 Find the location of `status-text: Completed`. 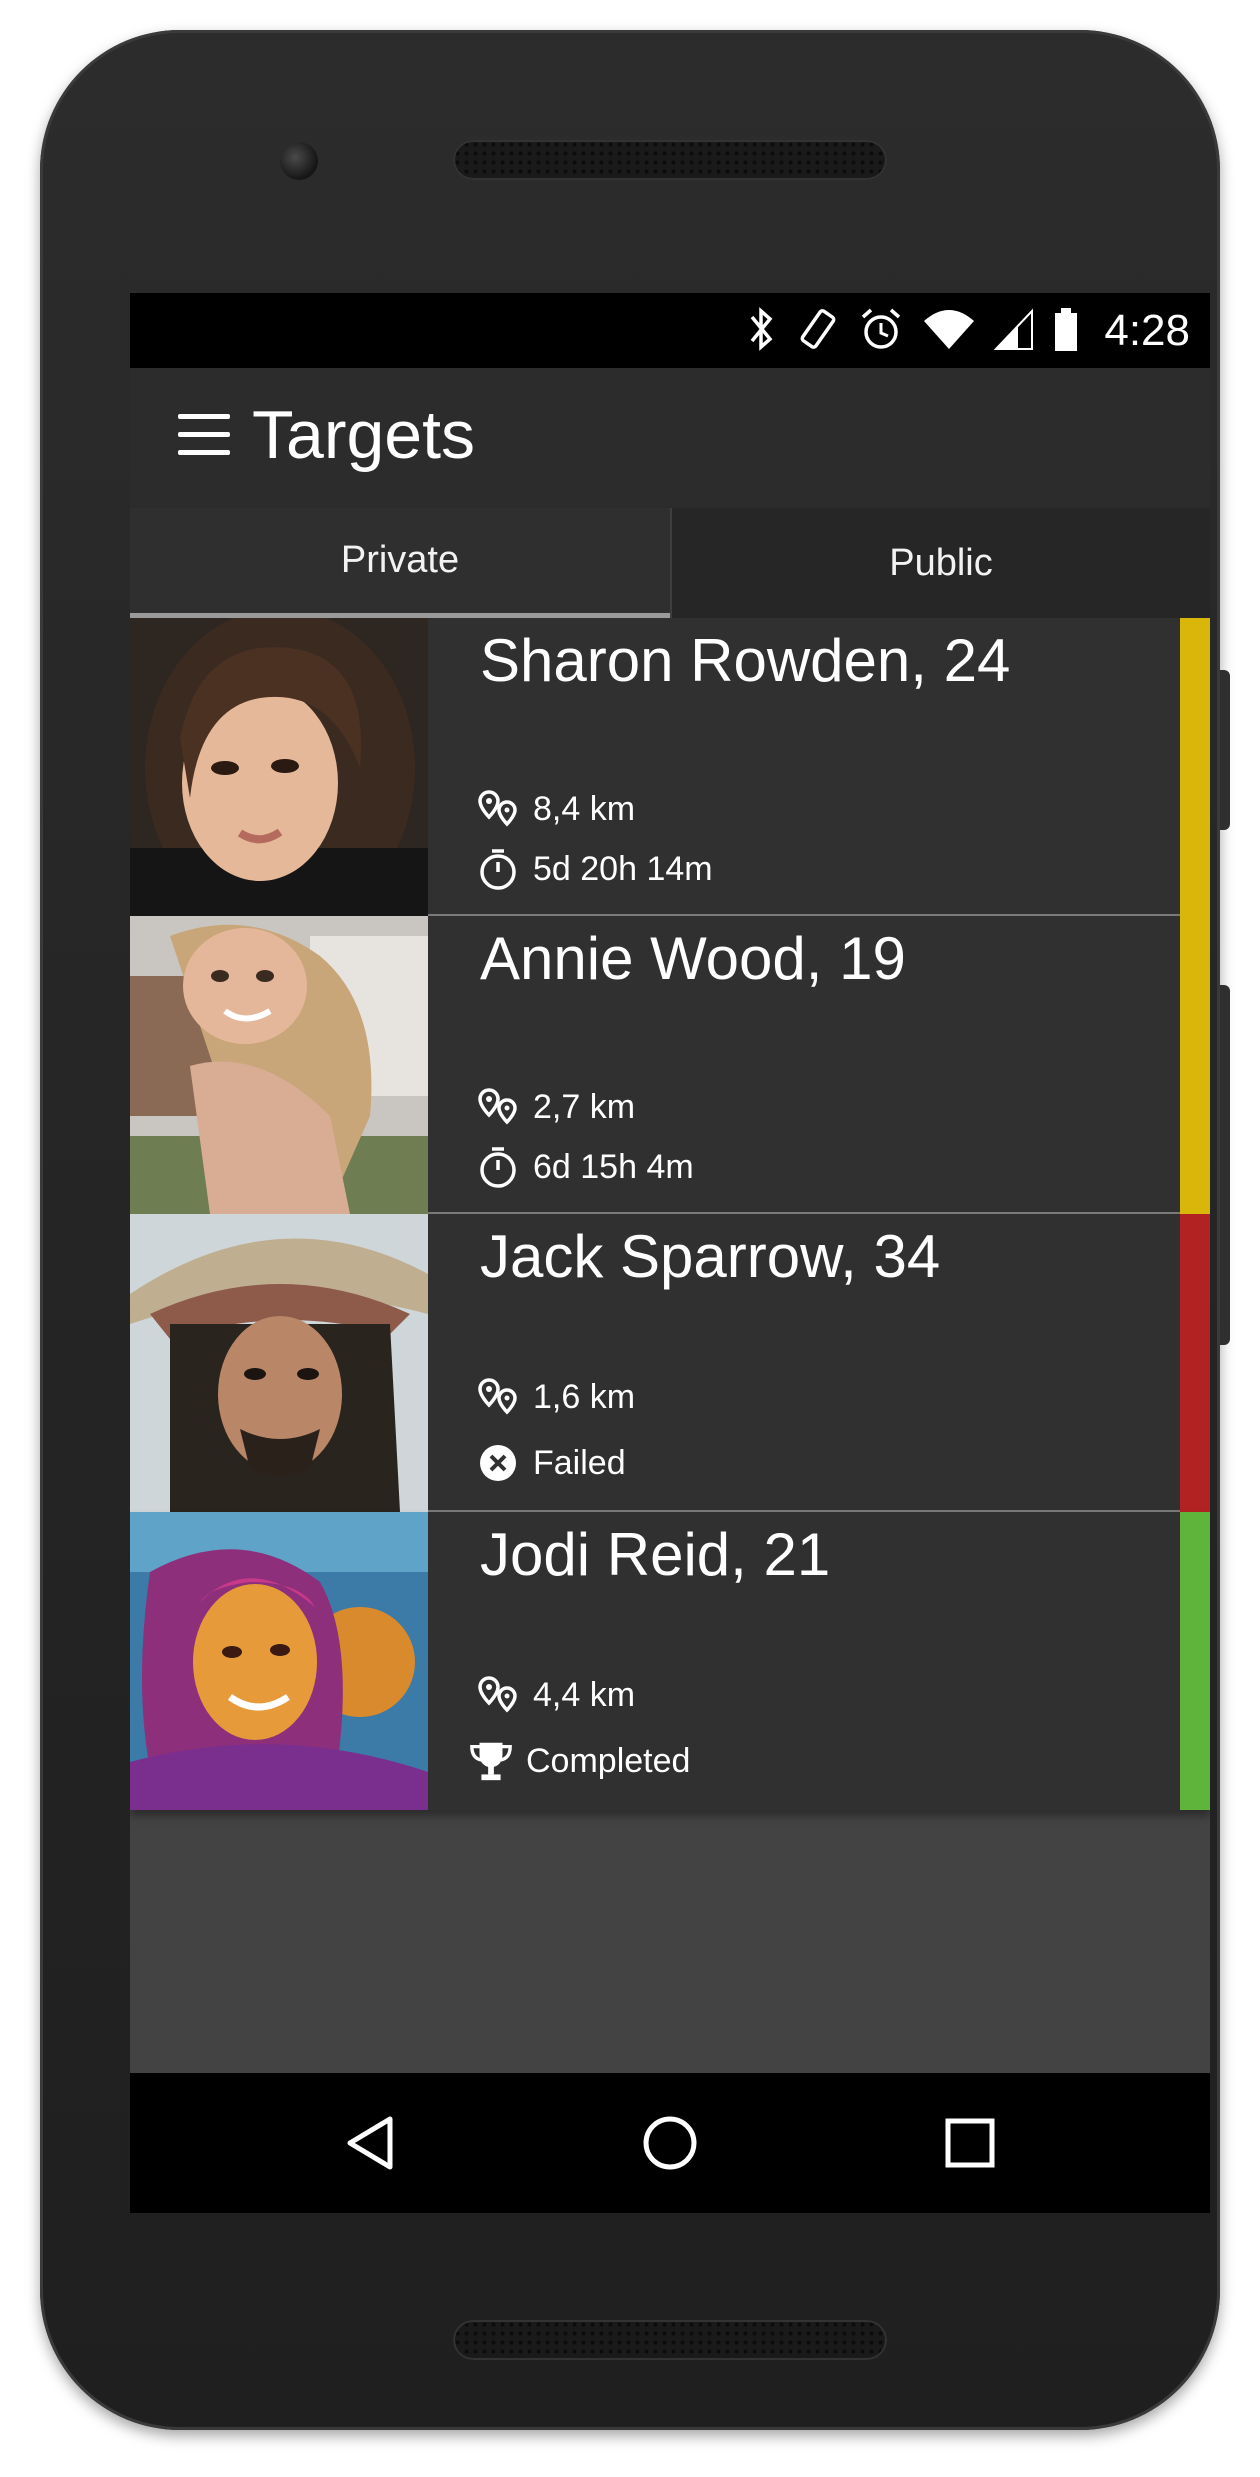

status-text: Completed is located at coordinates (608, 1760).